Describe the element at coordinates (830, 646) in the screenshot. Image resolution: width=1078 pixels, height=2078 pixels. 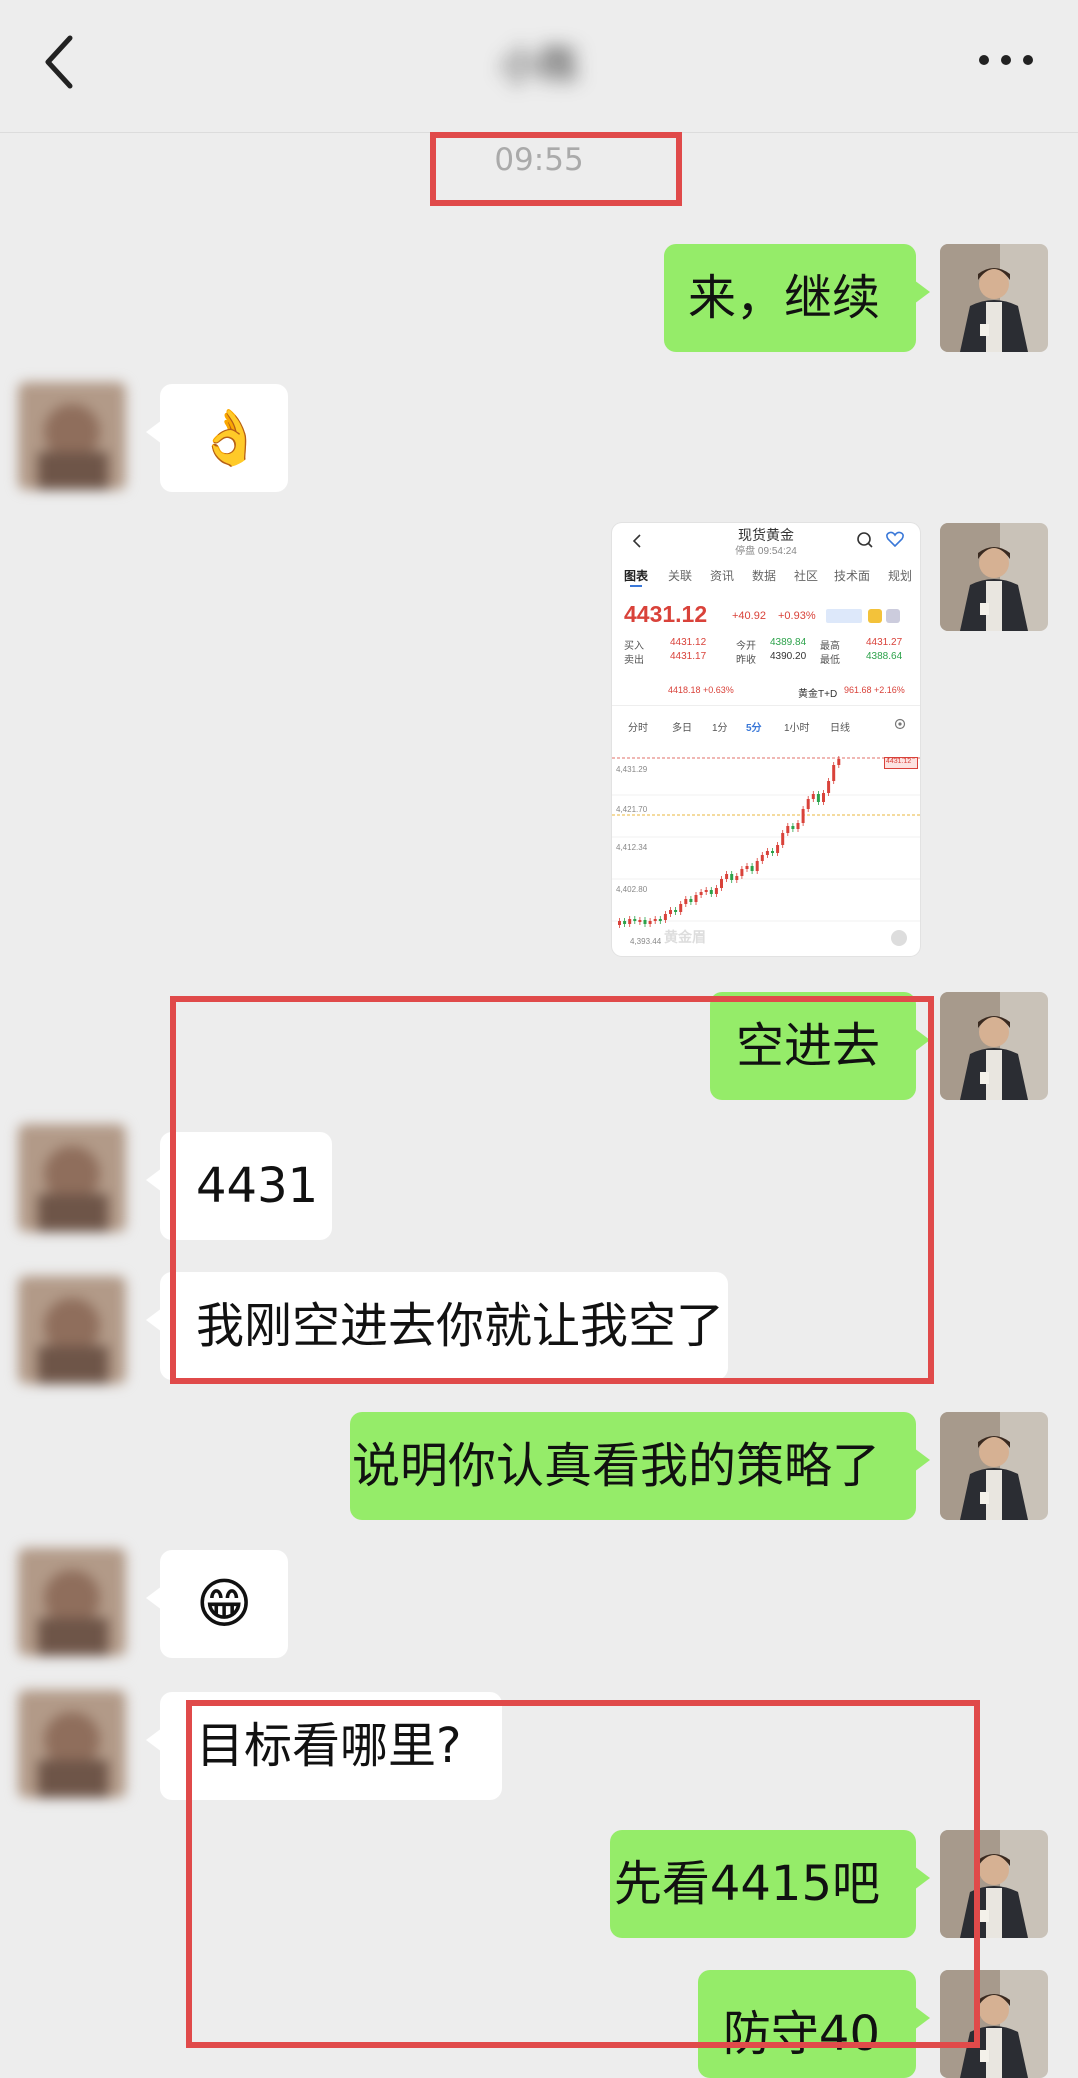
I see `shot-high-label: 最高` at that location.